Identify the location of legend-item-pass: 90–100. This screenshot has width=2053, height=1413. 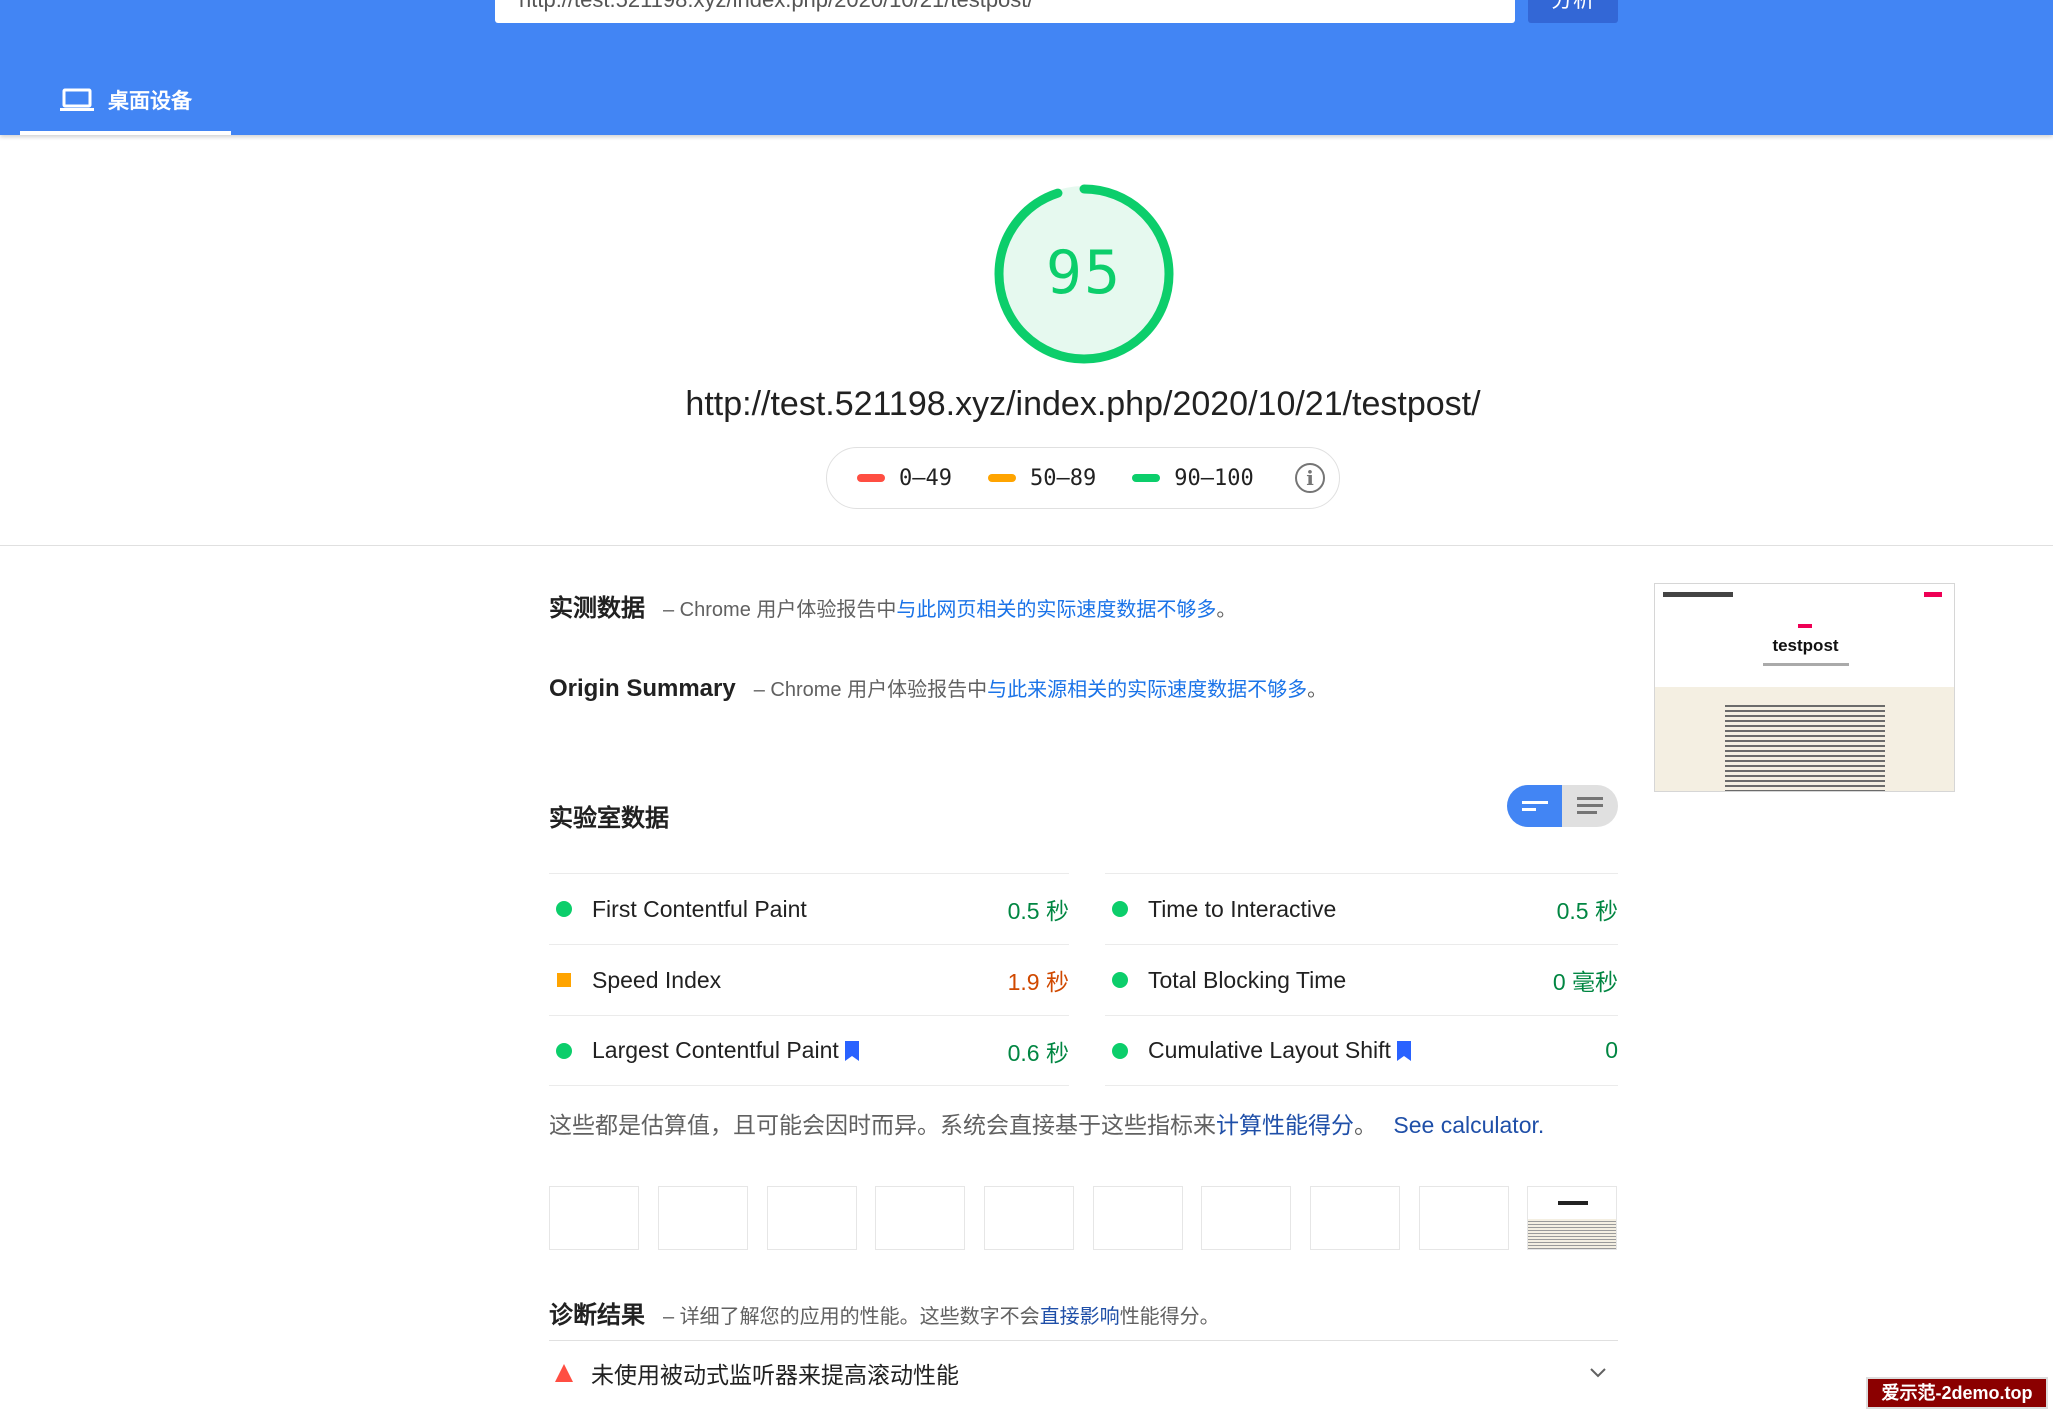
(1193, 478).